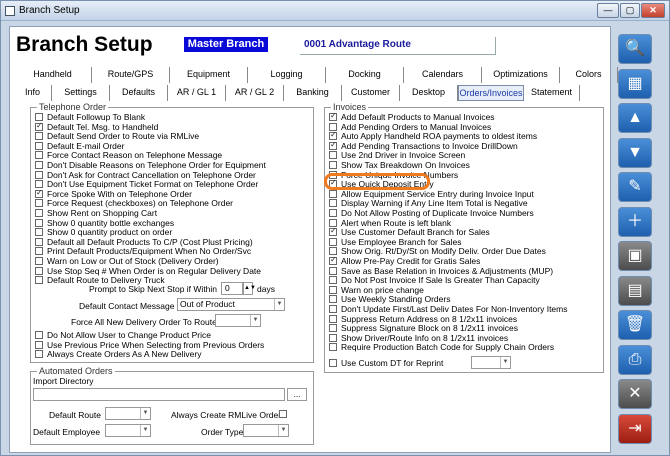 This screenshot has width=670, height=456. I want to click on custom-dt-checkbox, so click(333, 363).